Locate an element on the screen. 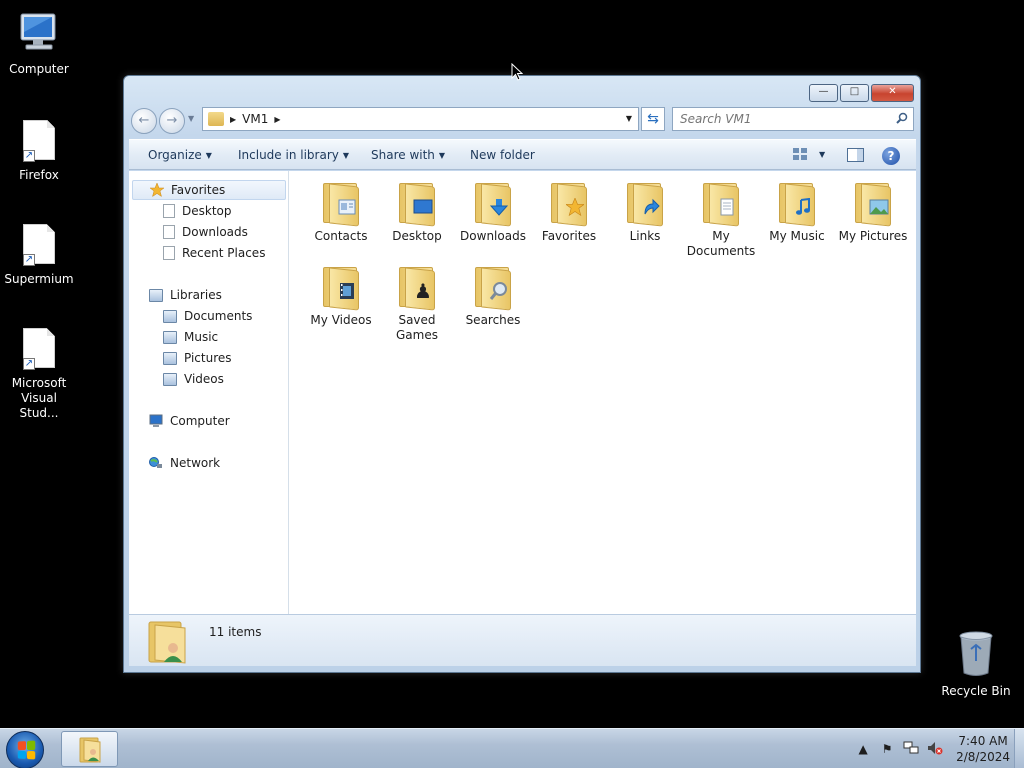 This screenshot has width=1024, height=768. clock: 7:40 AM 2/8/2024 is located at coordinates (983, 749).